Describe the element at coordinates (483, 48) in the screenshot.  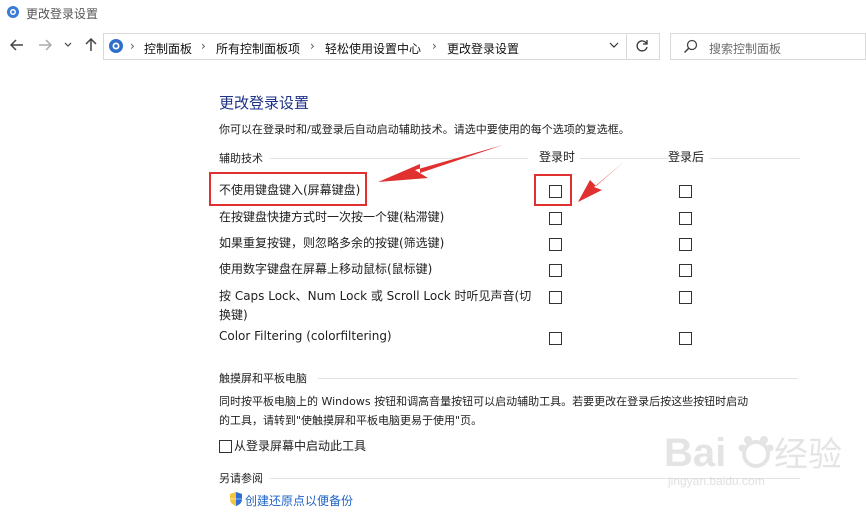
I see `breadcrumb-current: 更改登录设置` at that location.